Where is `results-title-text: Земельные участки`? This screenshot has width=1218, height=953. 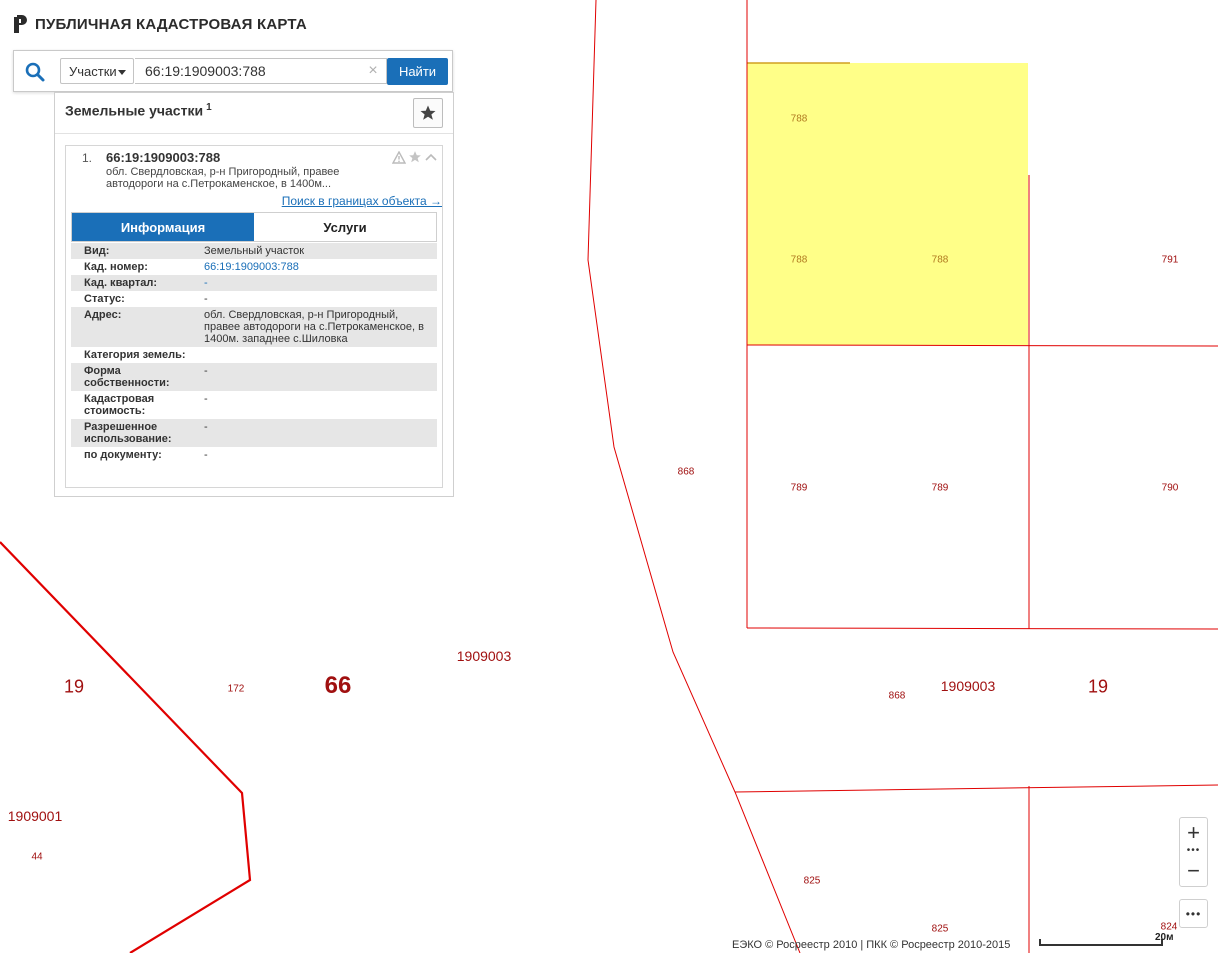 results-title-text: Земельные участки is located at coordinates (134, 110).